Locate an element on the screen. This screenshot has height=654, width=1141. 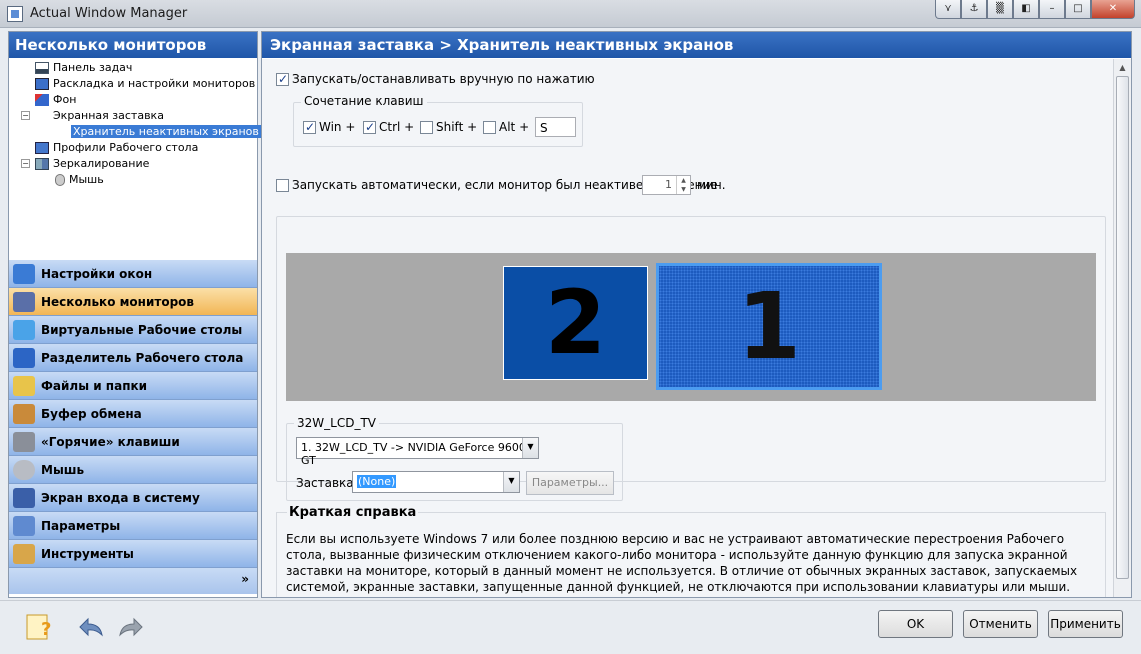
nav-tools: Инструменты is located at coordinates (133, 554).